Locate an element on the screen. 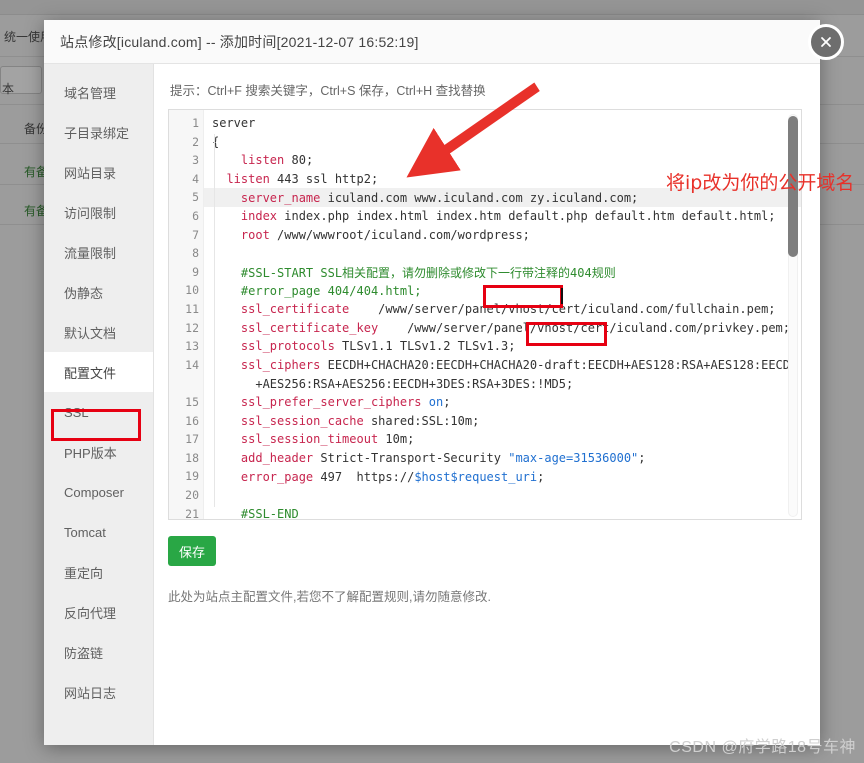 This screenshot has width=864, height=763. text-cursor is located at coordinates (562, 296).